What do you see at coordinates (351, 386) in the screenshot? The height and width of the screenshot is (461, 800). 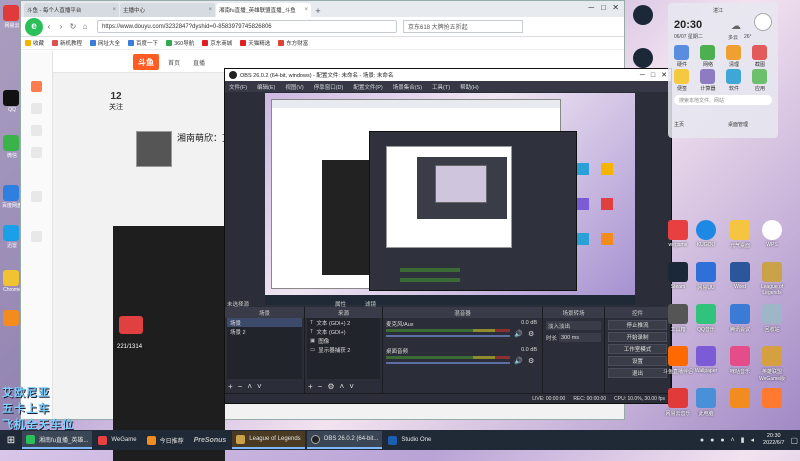 I see `move-down-icon: ˅` at bounding box center [351, 386].